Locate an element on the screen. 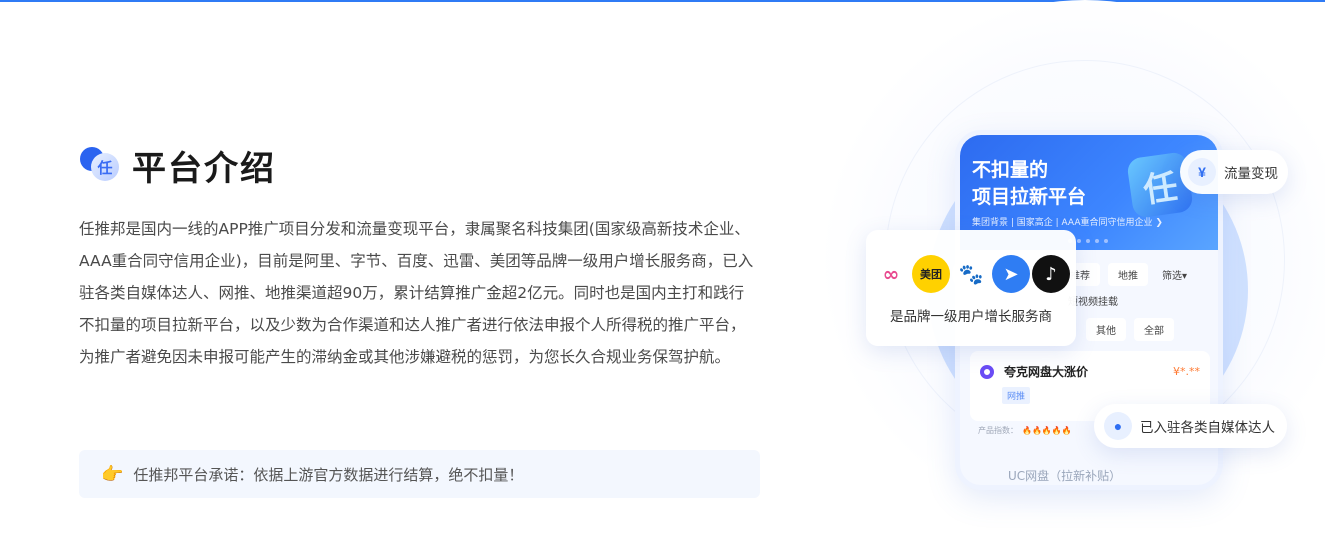 This screenshot has width=1325, height=547. media-label: 已入驻各类自媒体达人 is located at coordinates (1207, 428).